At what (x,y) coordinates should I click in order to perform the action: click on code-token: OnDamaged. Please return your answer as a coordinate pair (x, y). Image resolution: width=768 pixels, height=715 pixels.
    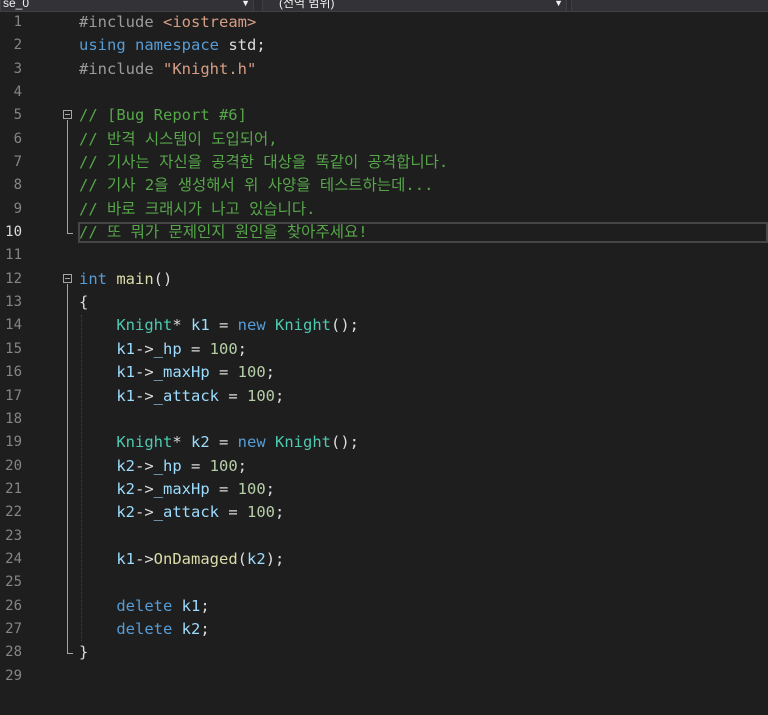
    Looking at the image, I should click on (195, 558).